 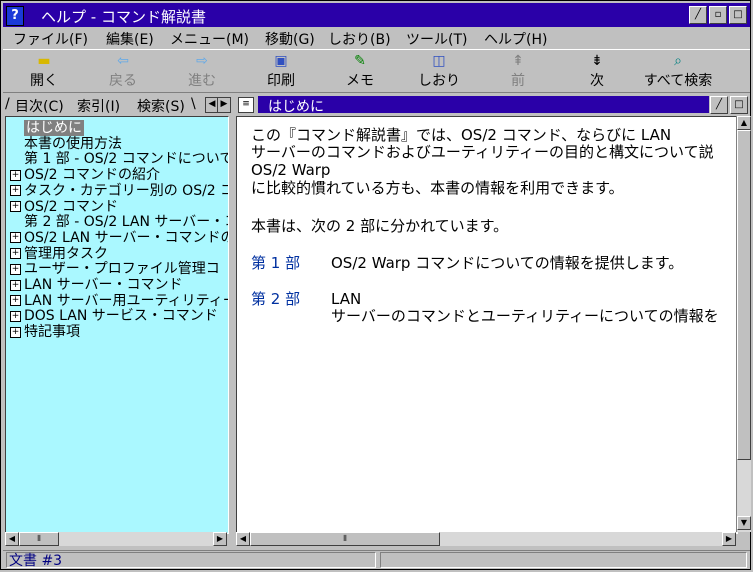 I want to click on scroll-down-icon: ▼, so click(x=744, y=523).